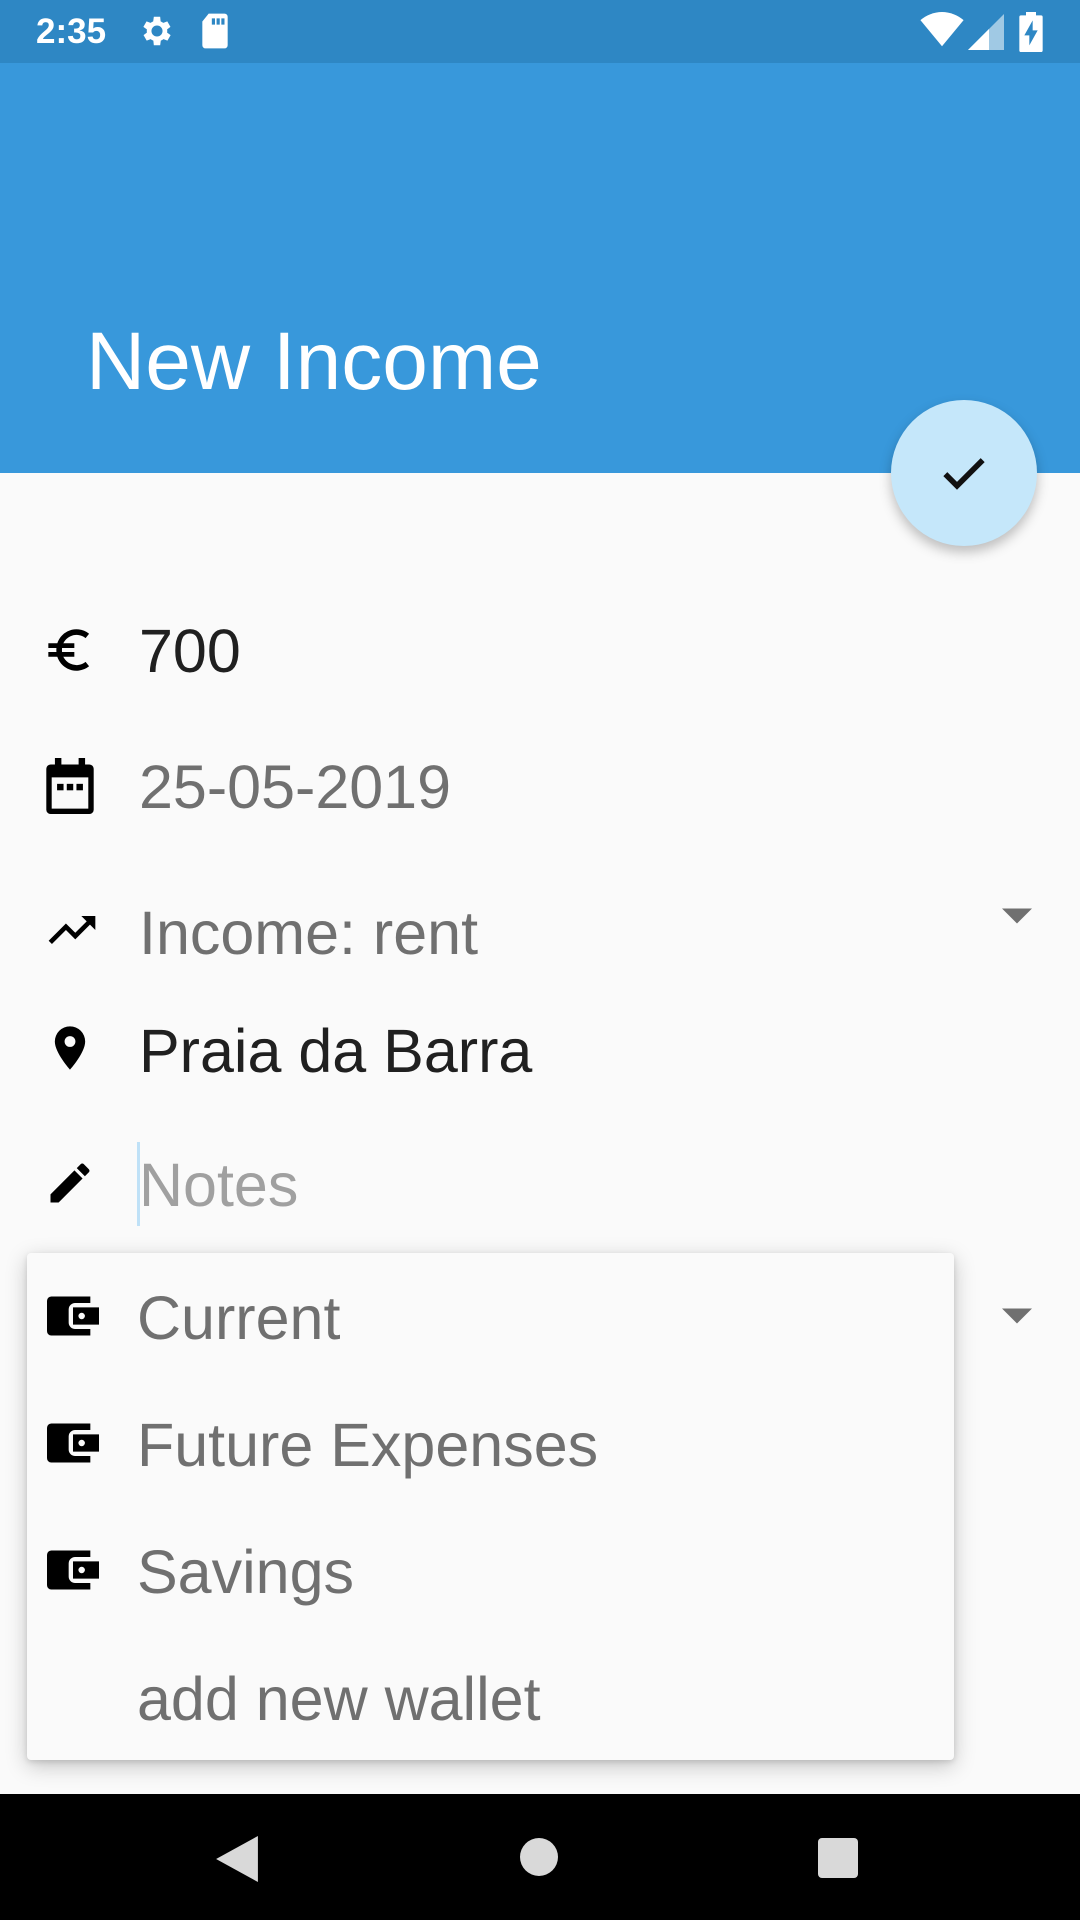 This screenshot has height=1920, width=1080. I want to click on menu-item-add-new-wallet: add new wallet, so click(490, 1697).